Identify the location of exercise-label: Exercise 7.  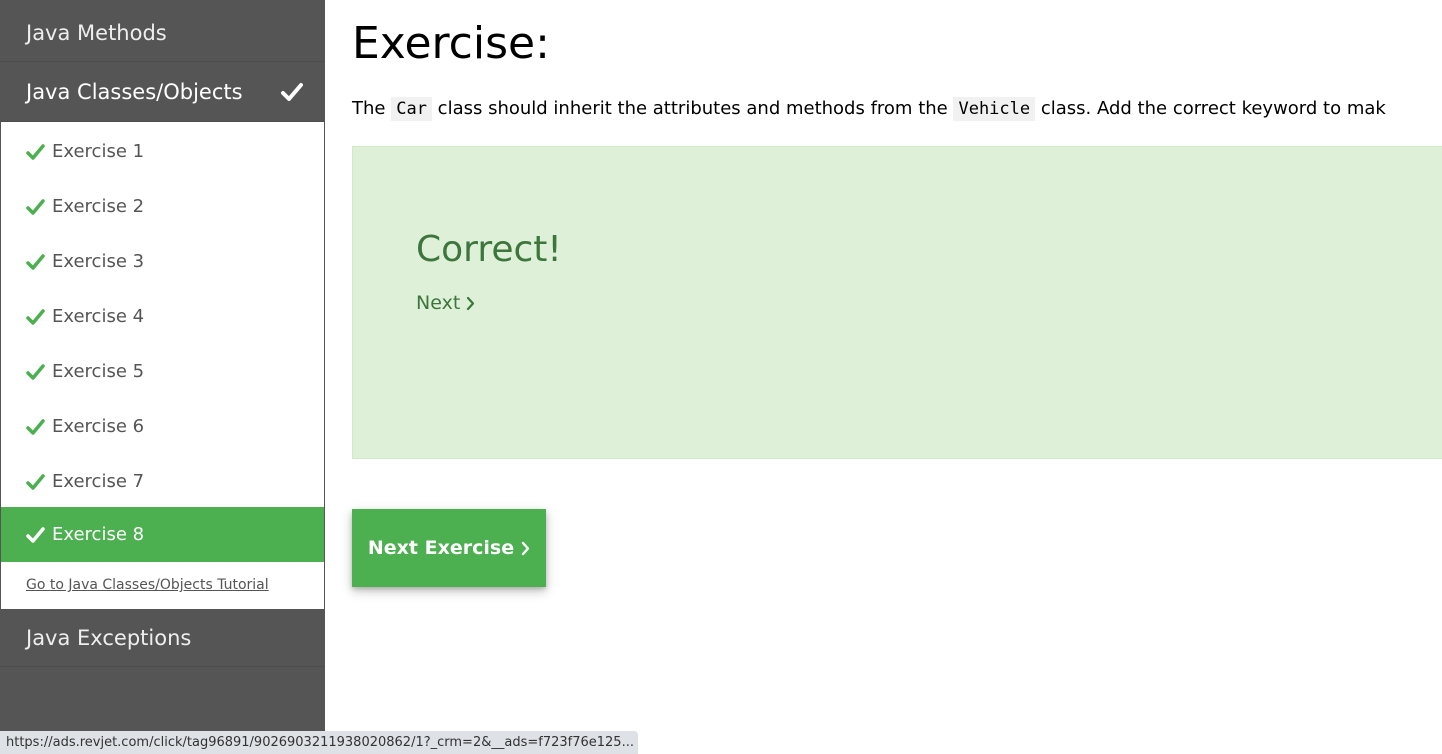
(98, 481).